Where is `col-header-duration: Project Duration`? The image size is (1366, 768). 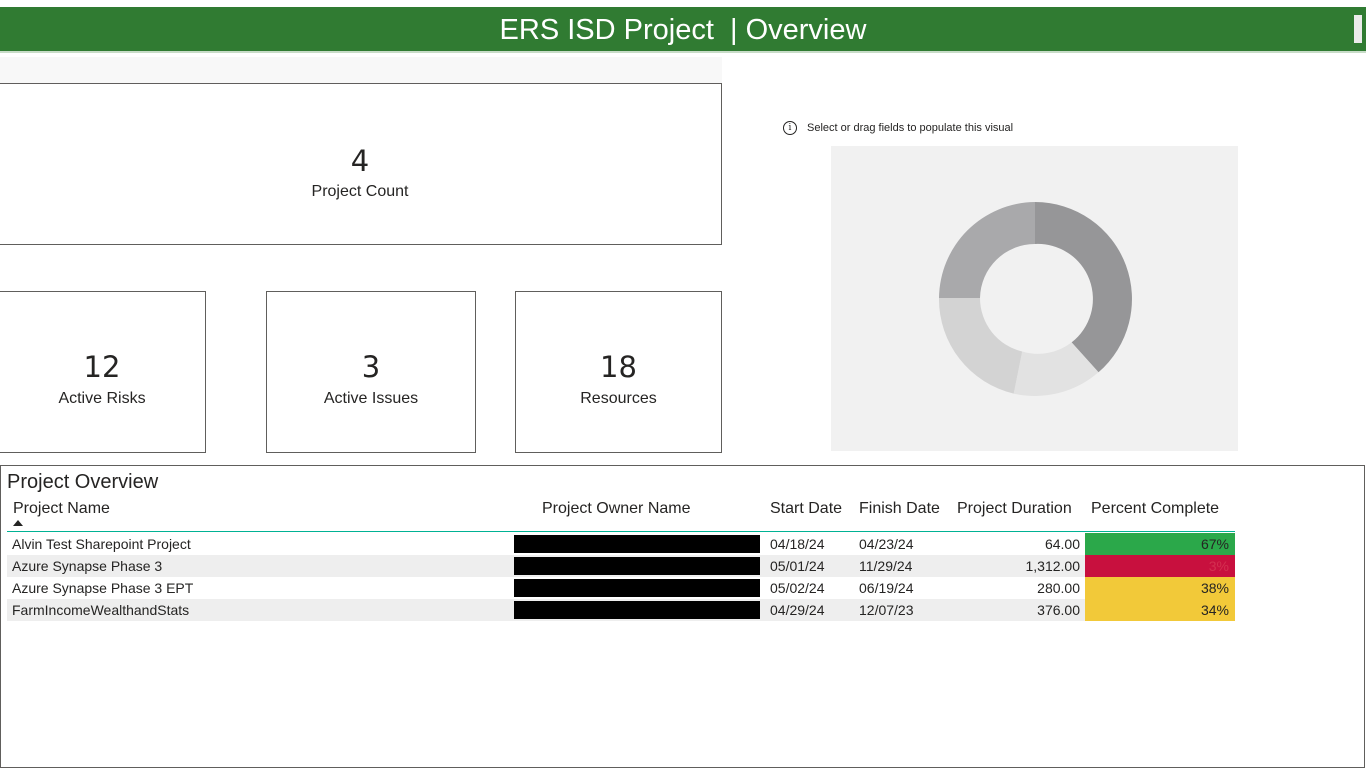
col-header-duration: Project Duration is located at coordinates (1014, 509).